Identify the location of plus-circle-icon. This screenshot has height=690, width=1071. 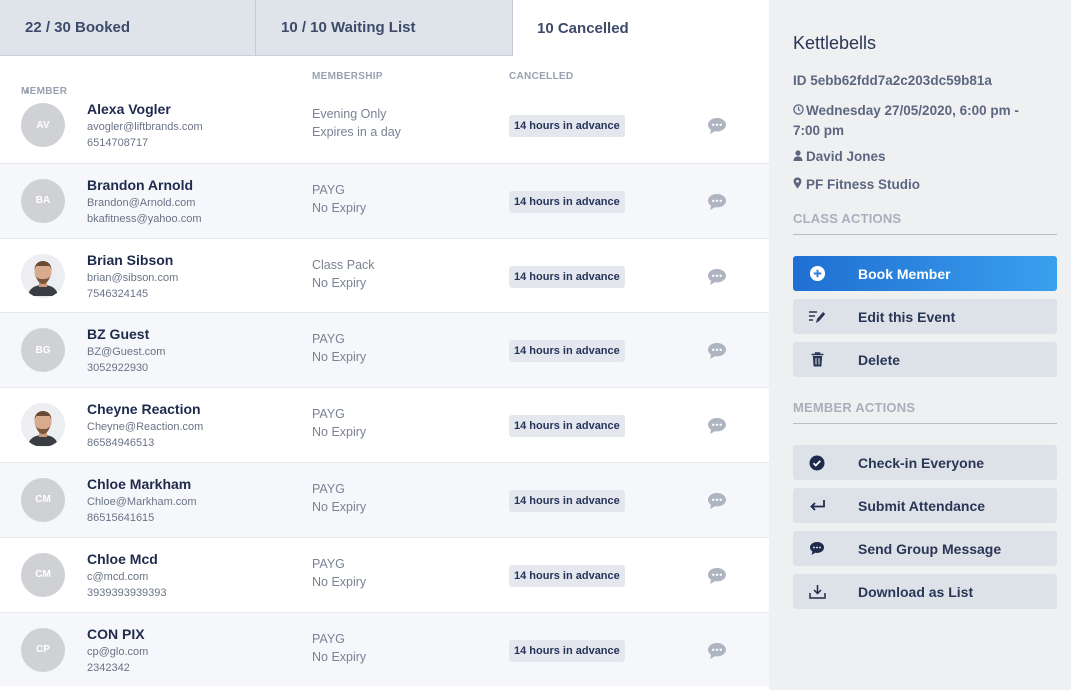
(817, 273).